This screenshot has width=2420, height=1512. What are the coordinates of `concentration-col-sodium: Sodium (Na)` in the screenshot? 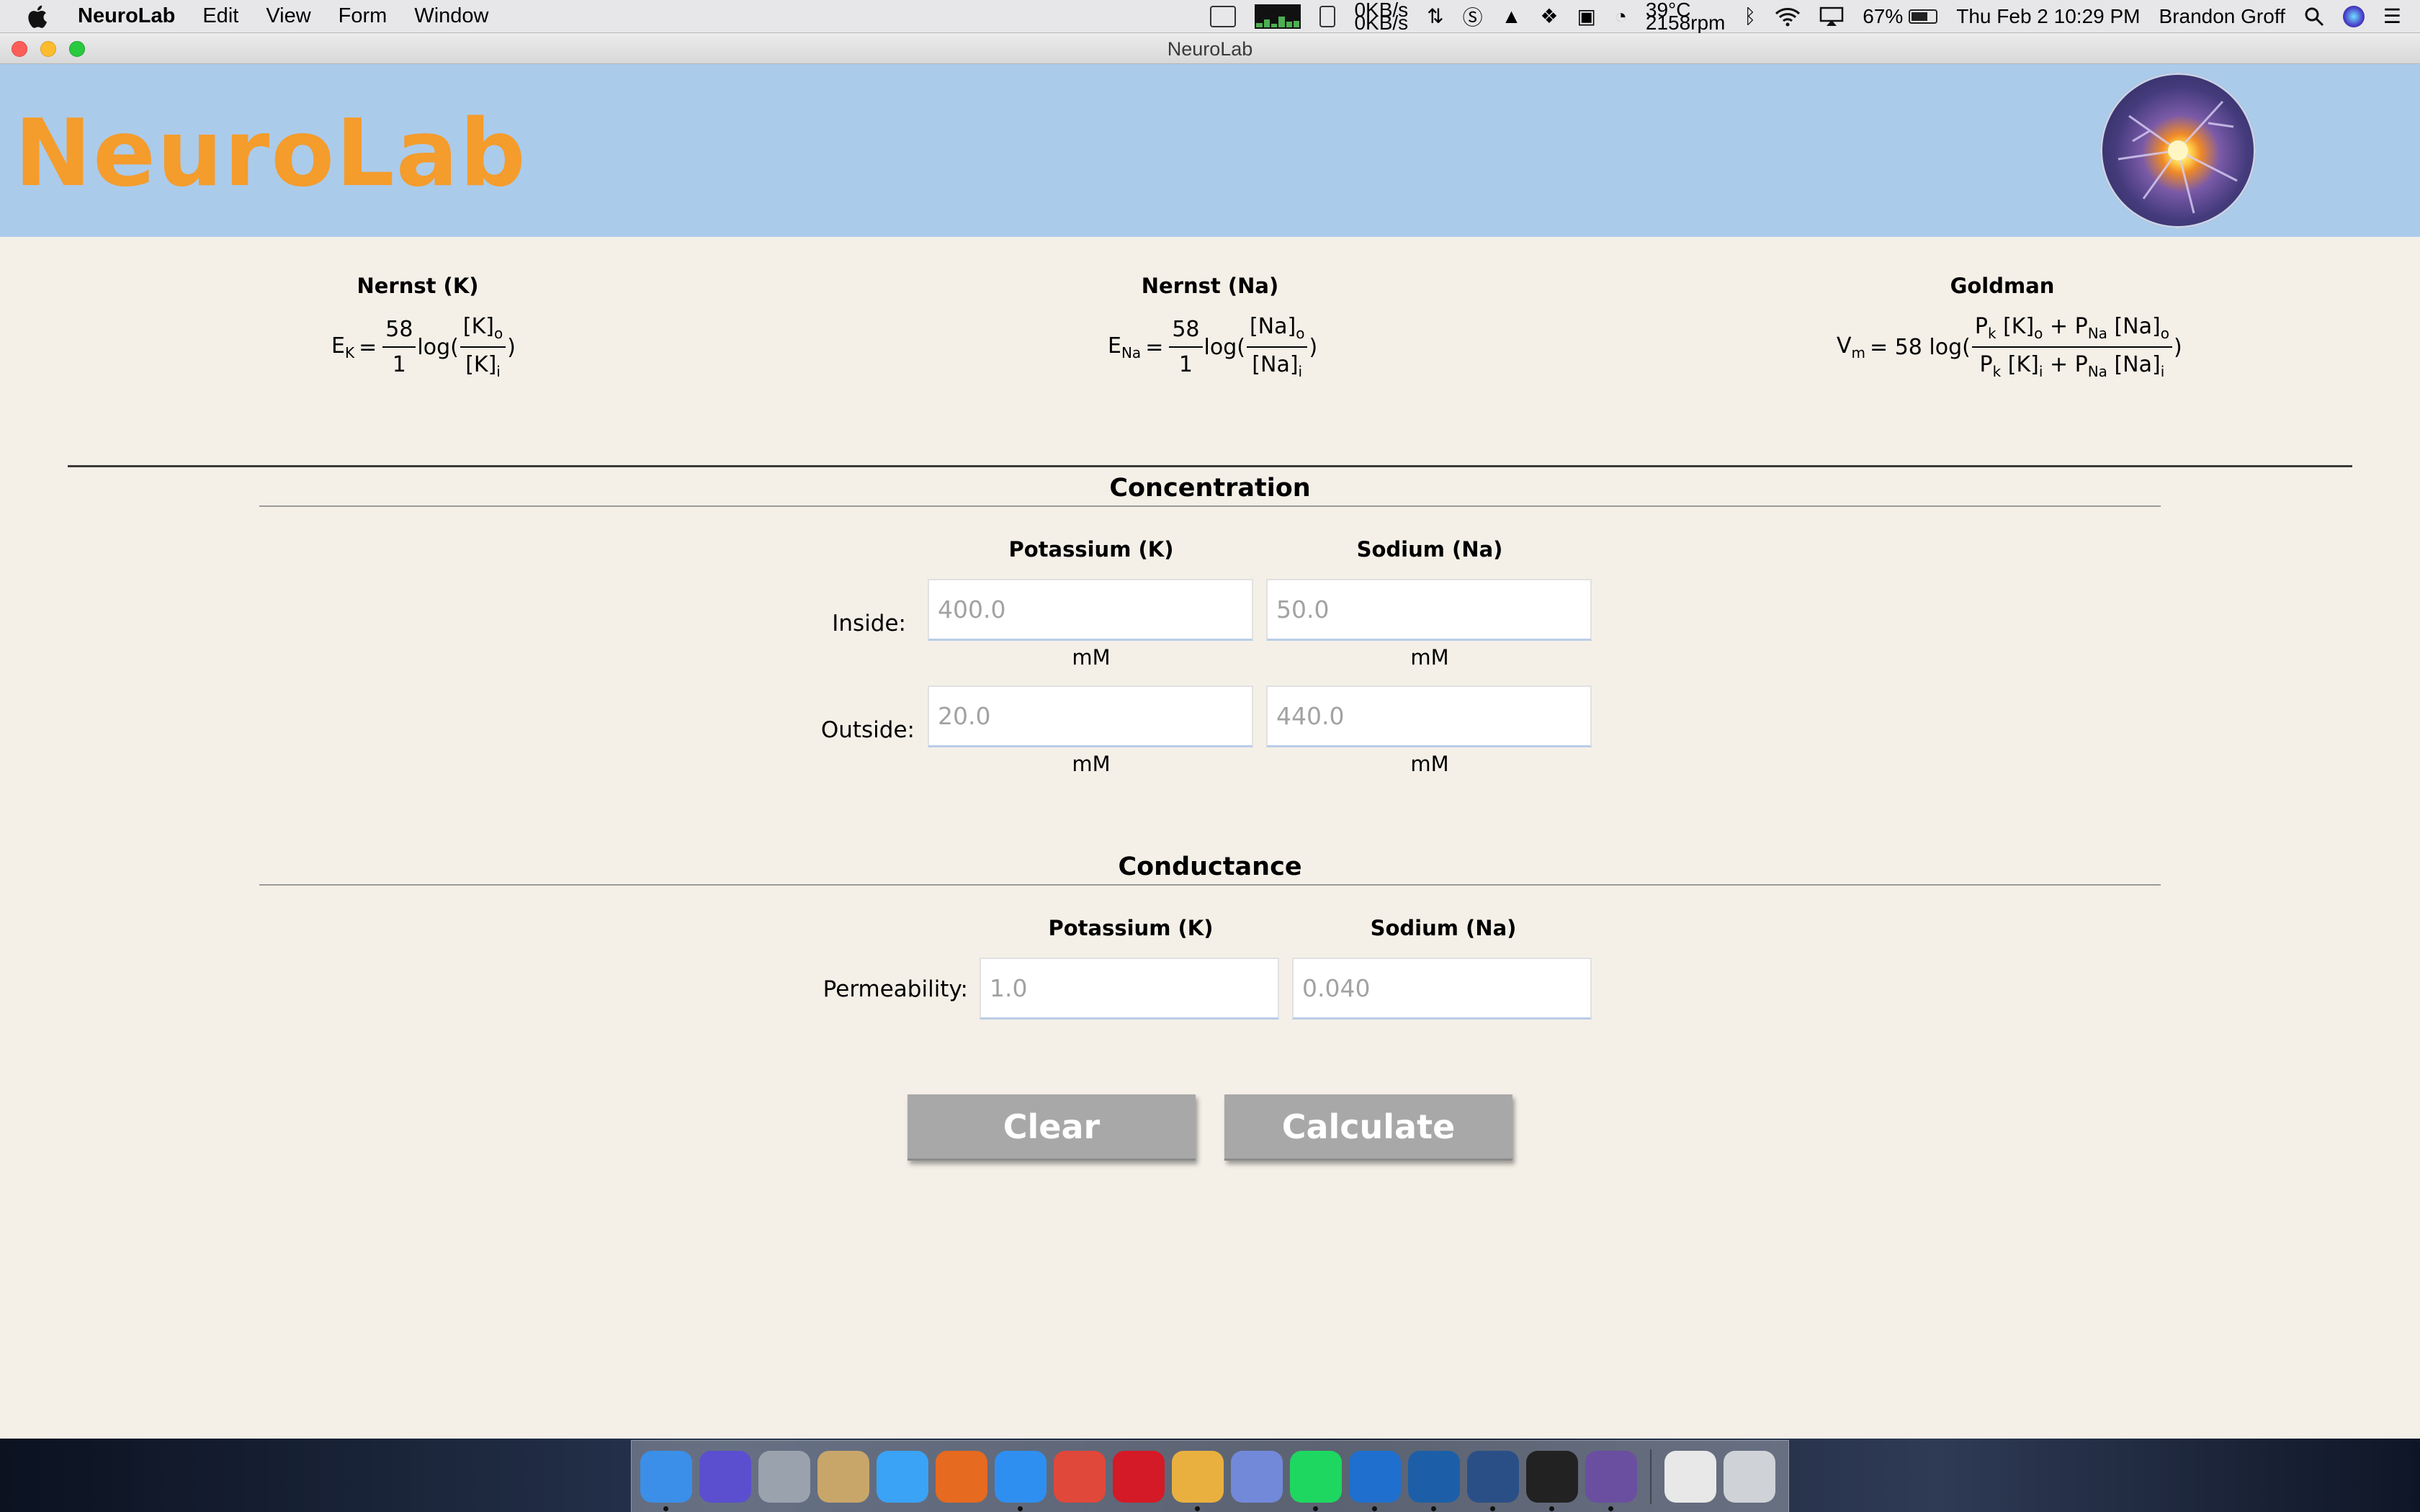 It's located at (1429, 549).